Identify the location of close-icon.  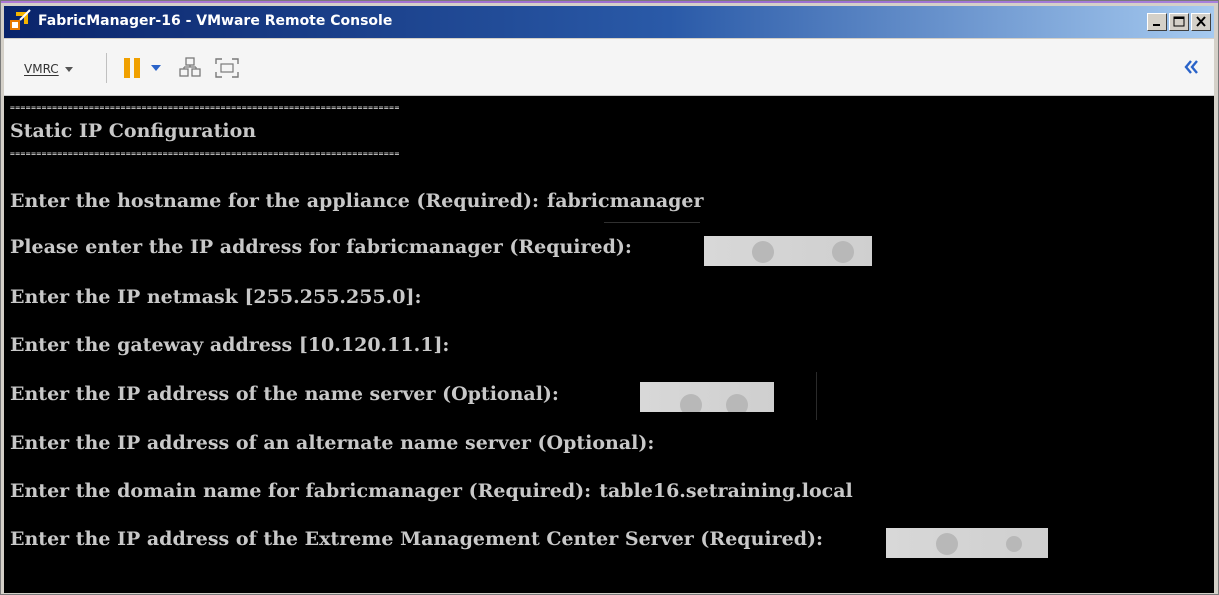
(1201, 21).